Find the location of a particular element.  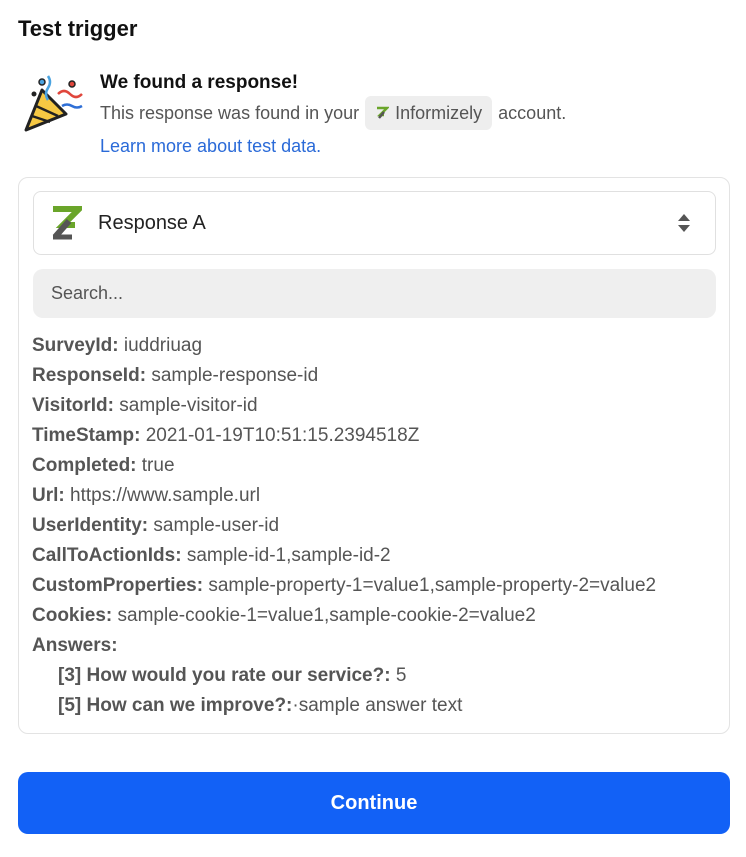

field-key: CallToActionIds: is located at coordinates (107, 555).